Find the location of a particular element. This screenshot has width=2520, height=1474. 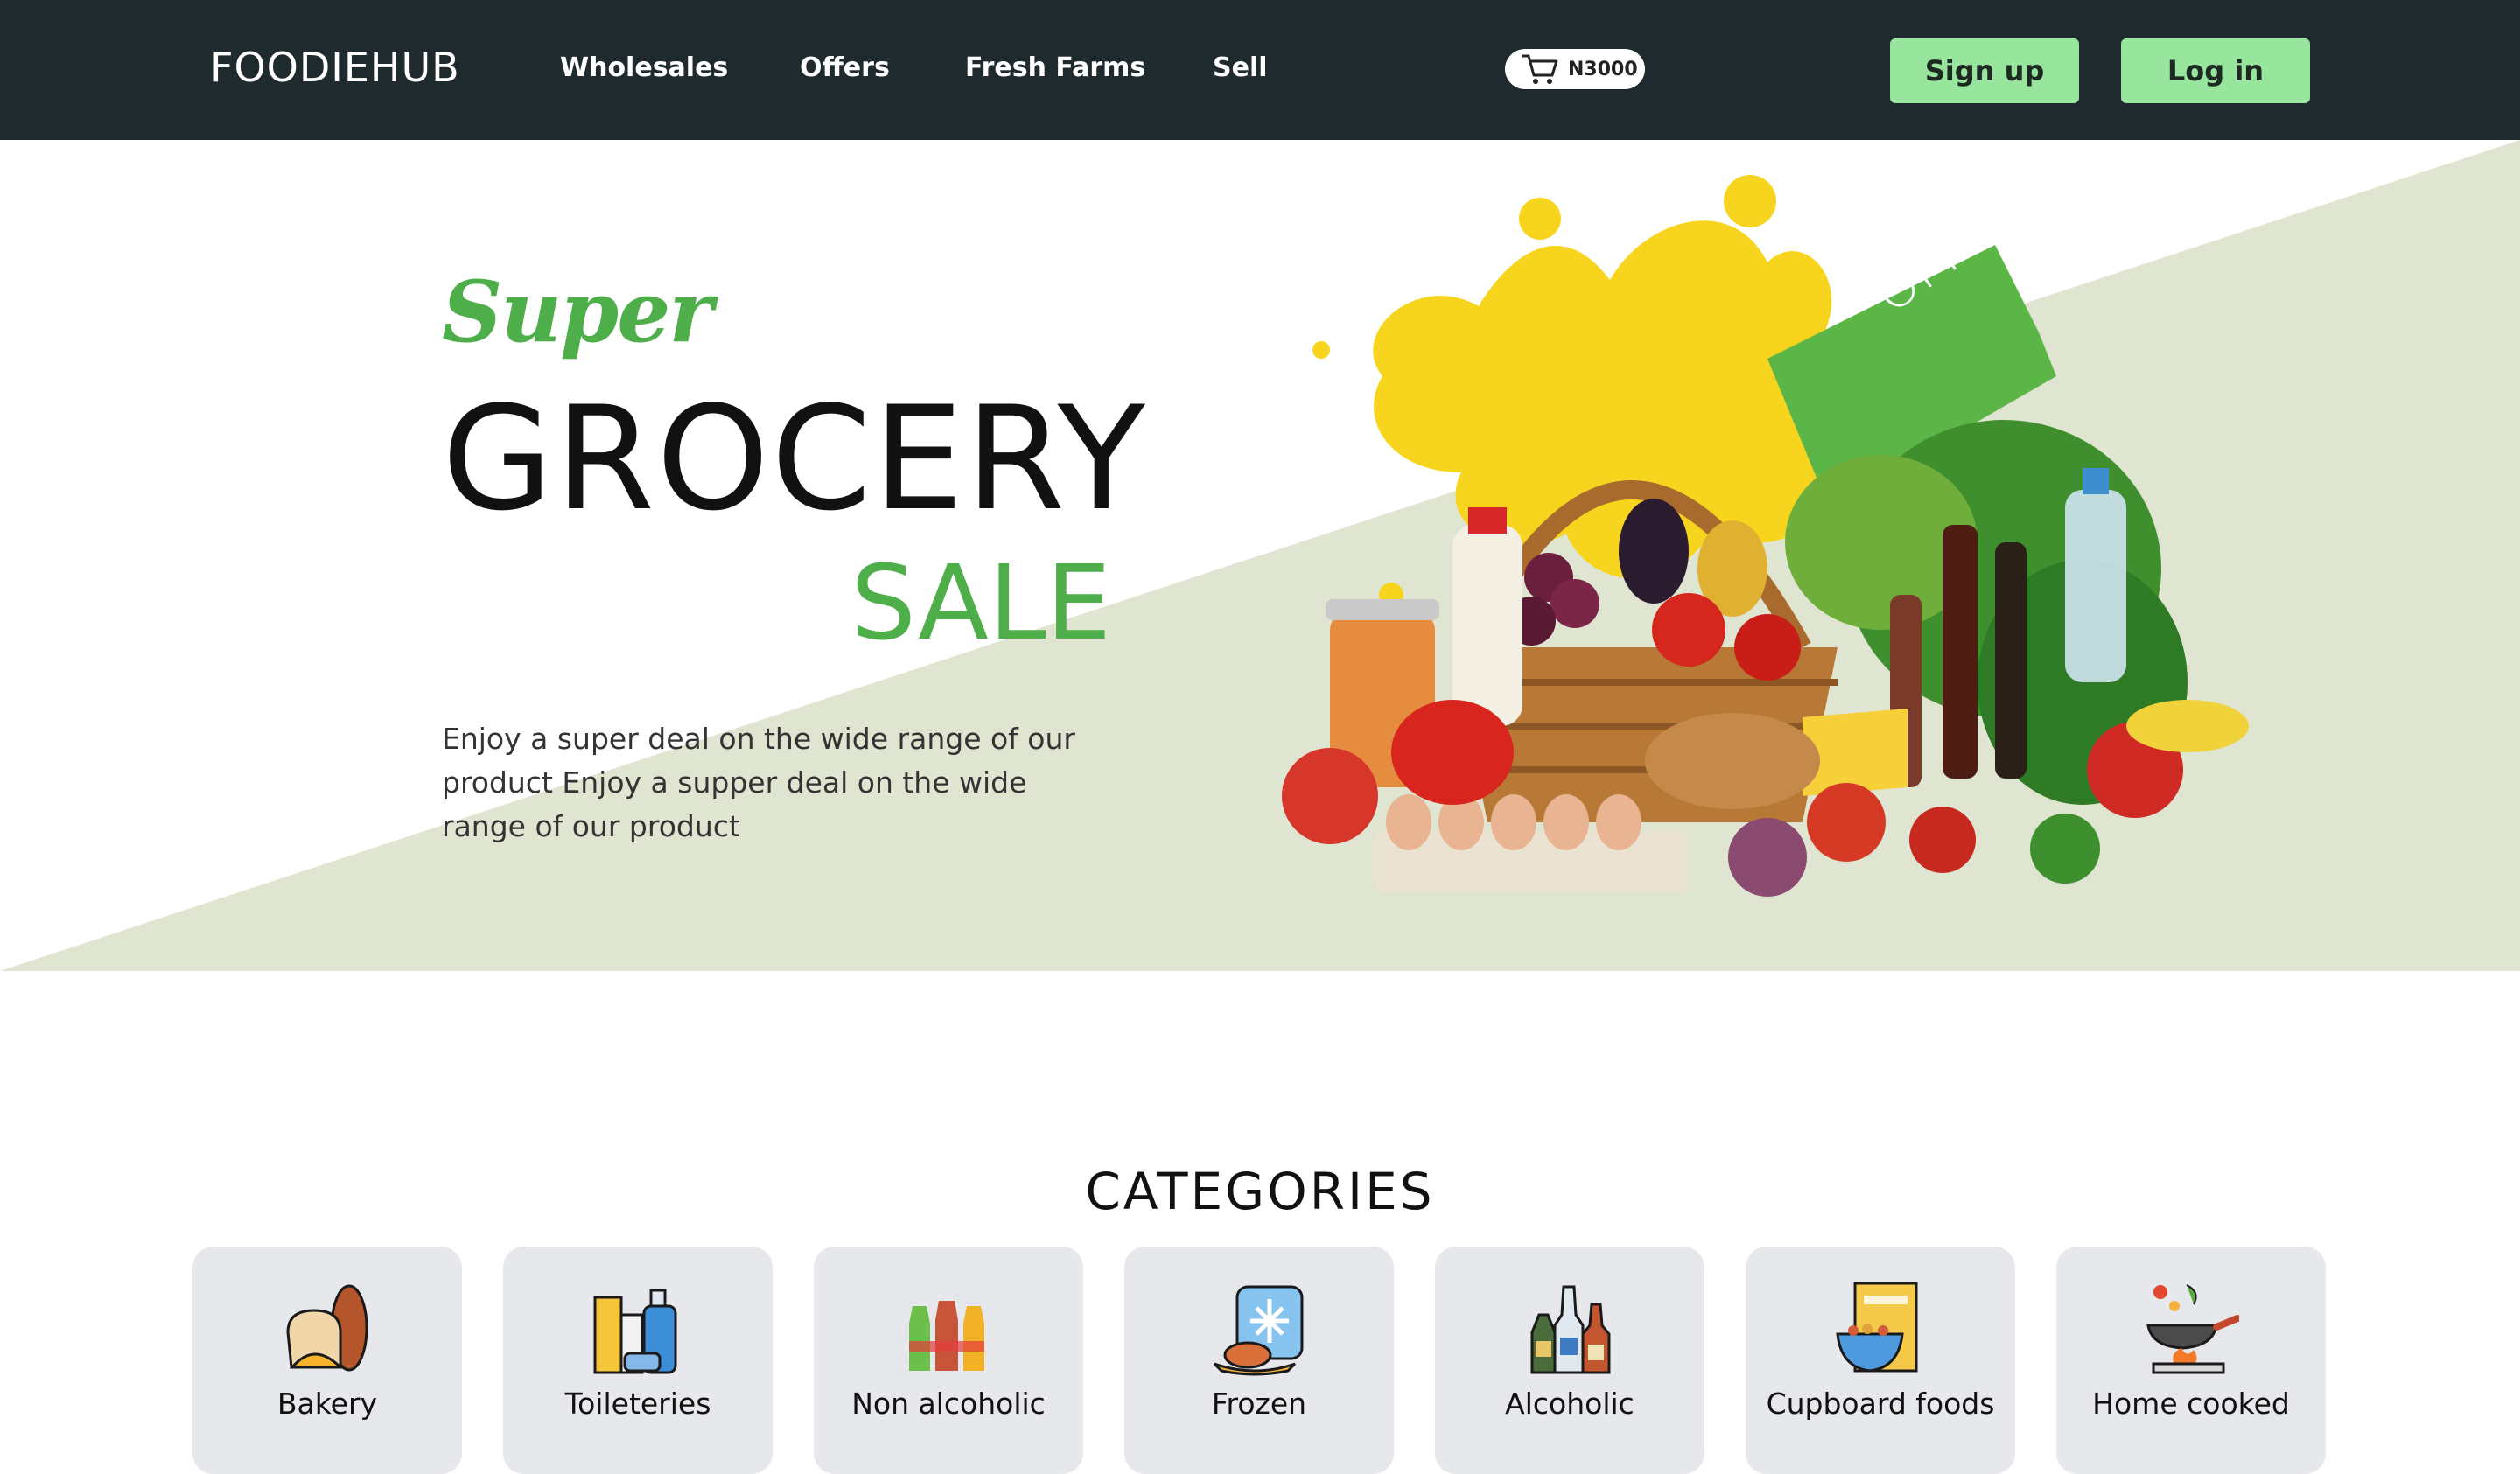

login-button: Log in is located at coordinates (2215, 70).